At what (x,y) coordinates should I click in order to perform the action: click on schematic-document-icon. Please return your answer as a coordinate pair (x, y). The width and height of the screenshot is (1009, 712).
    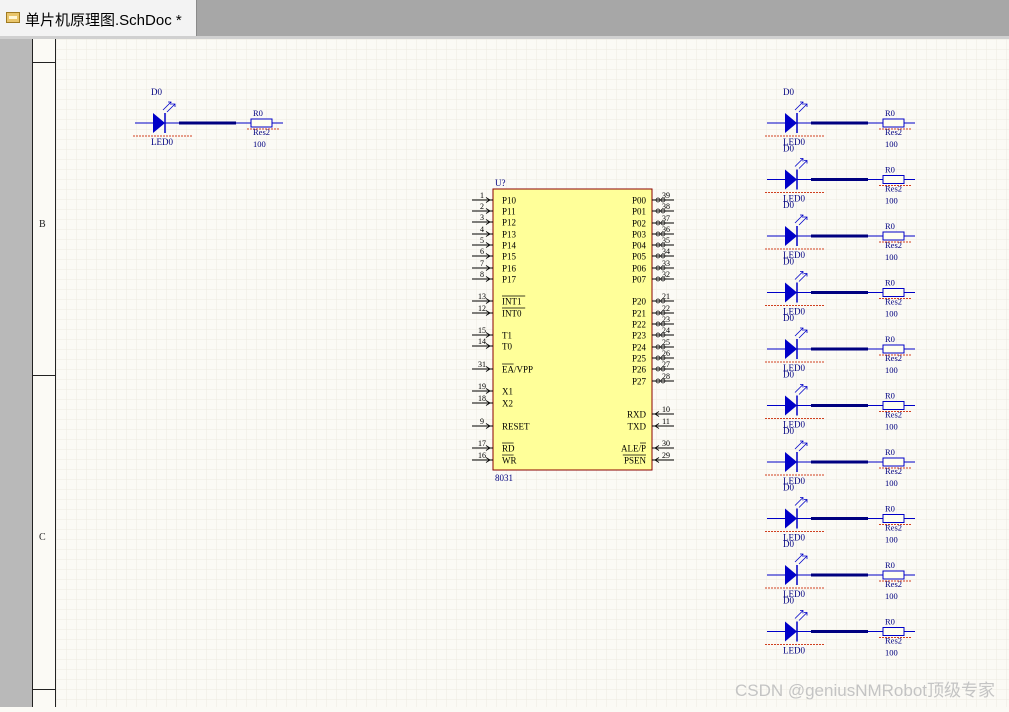
    Looking at the image, I should click on (13, 17).